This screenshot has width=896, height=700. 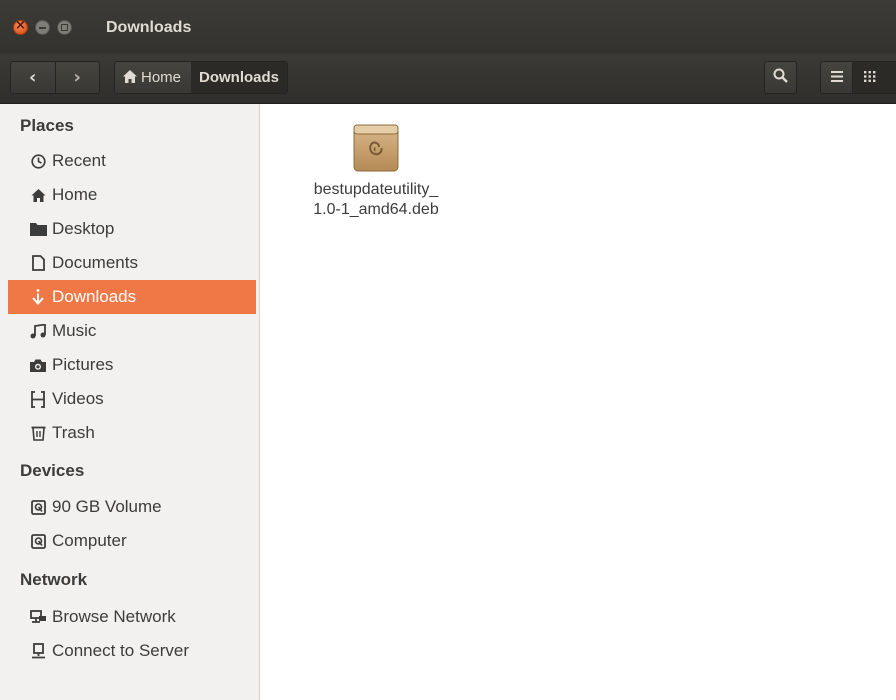 What do you see at coordinates (376, 200) in the screenshot?
I see `file-name: bestupdateutility_ 1.0-1_amd64.deb` at bounding box center [376, 200].